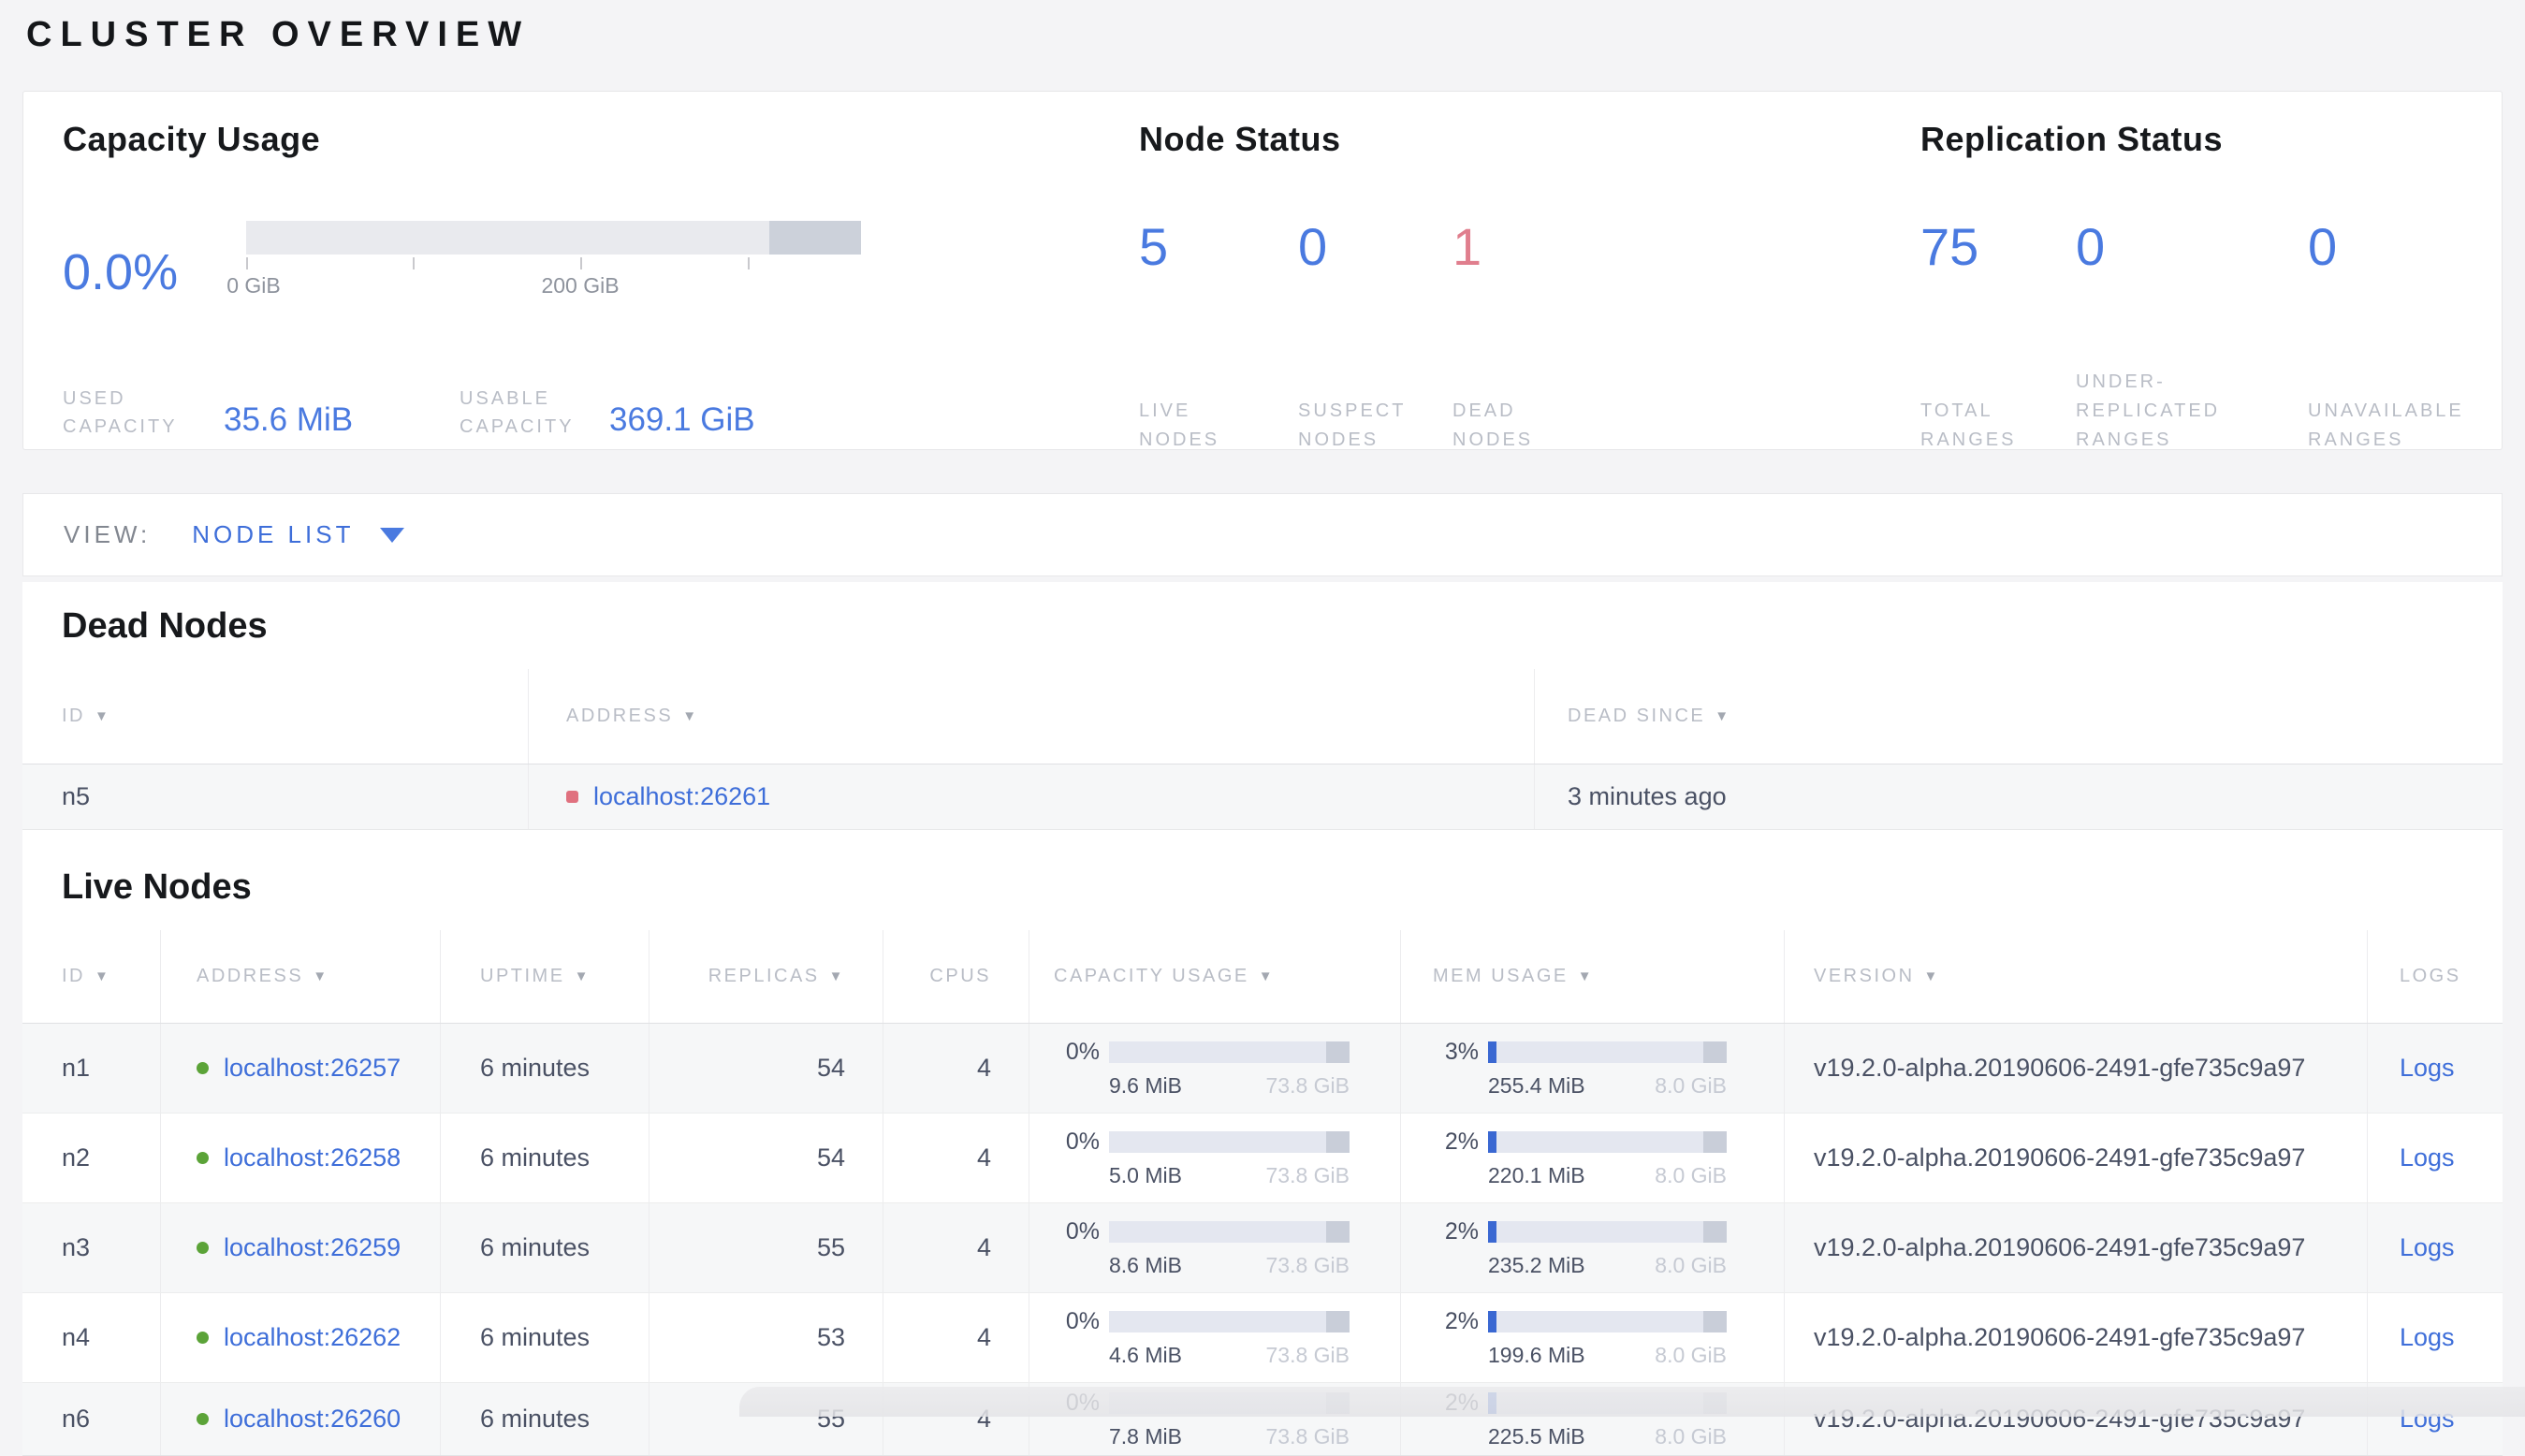 The image size is (2525, 1456). Describe the element at coordinates (312, 1157) in the screenshot. I see `node-address-link: localhost:26258` at that location.